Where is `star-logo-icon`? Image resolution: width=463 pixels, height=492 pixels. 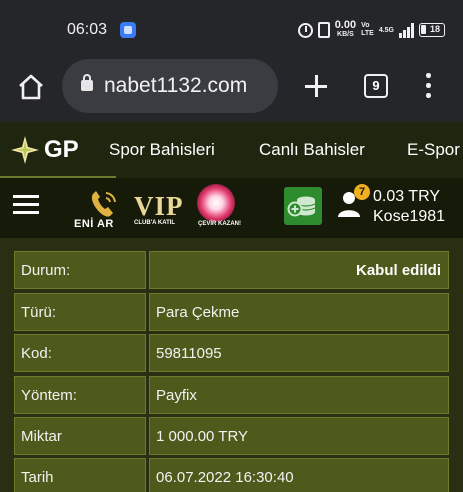
star-logo-icon is located at coordinates (25, 150).